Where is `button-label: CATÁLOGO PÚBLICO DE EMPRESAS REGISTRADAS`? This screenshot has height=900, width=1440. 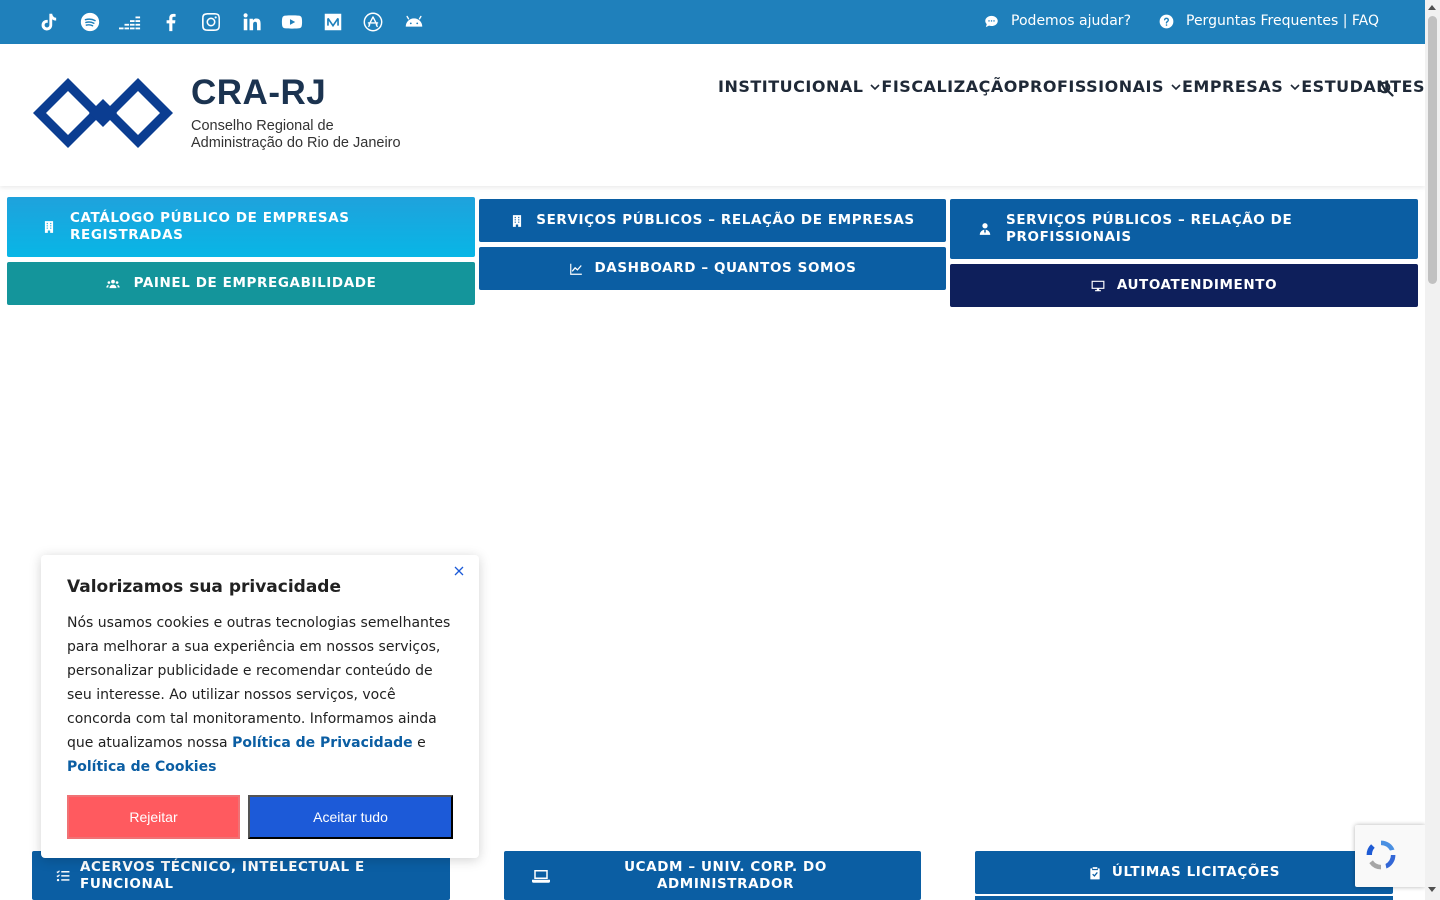 button-label: CATÁLOGO PÚBLICO DE EMPRESAS REGISTRADAS is located at coordinates (210, 226).